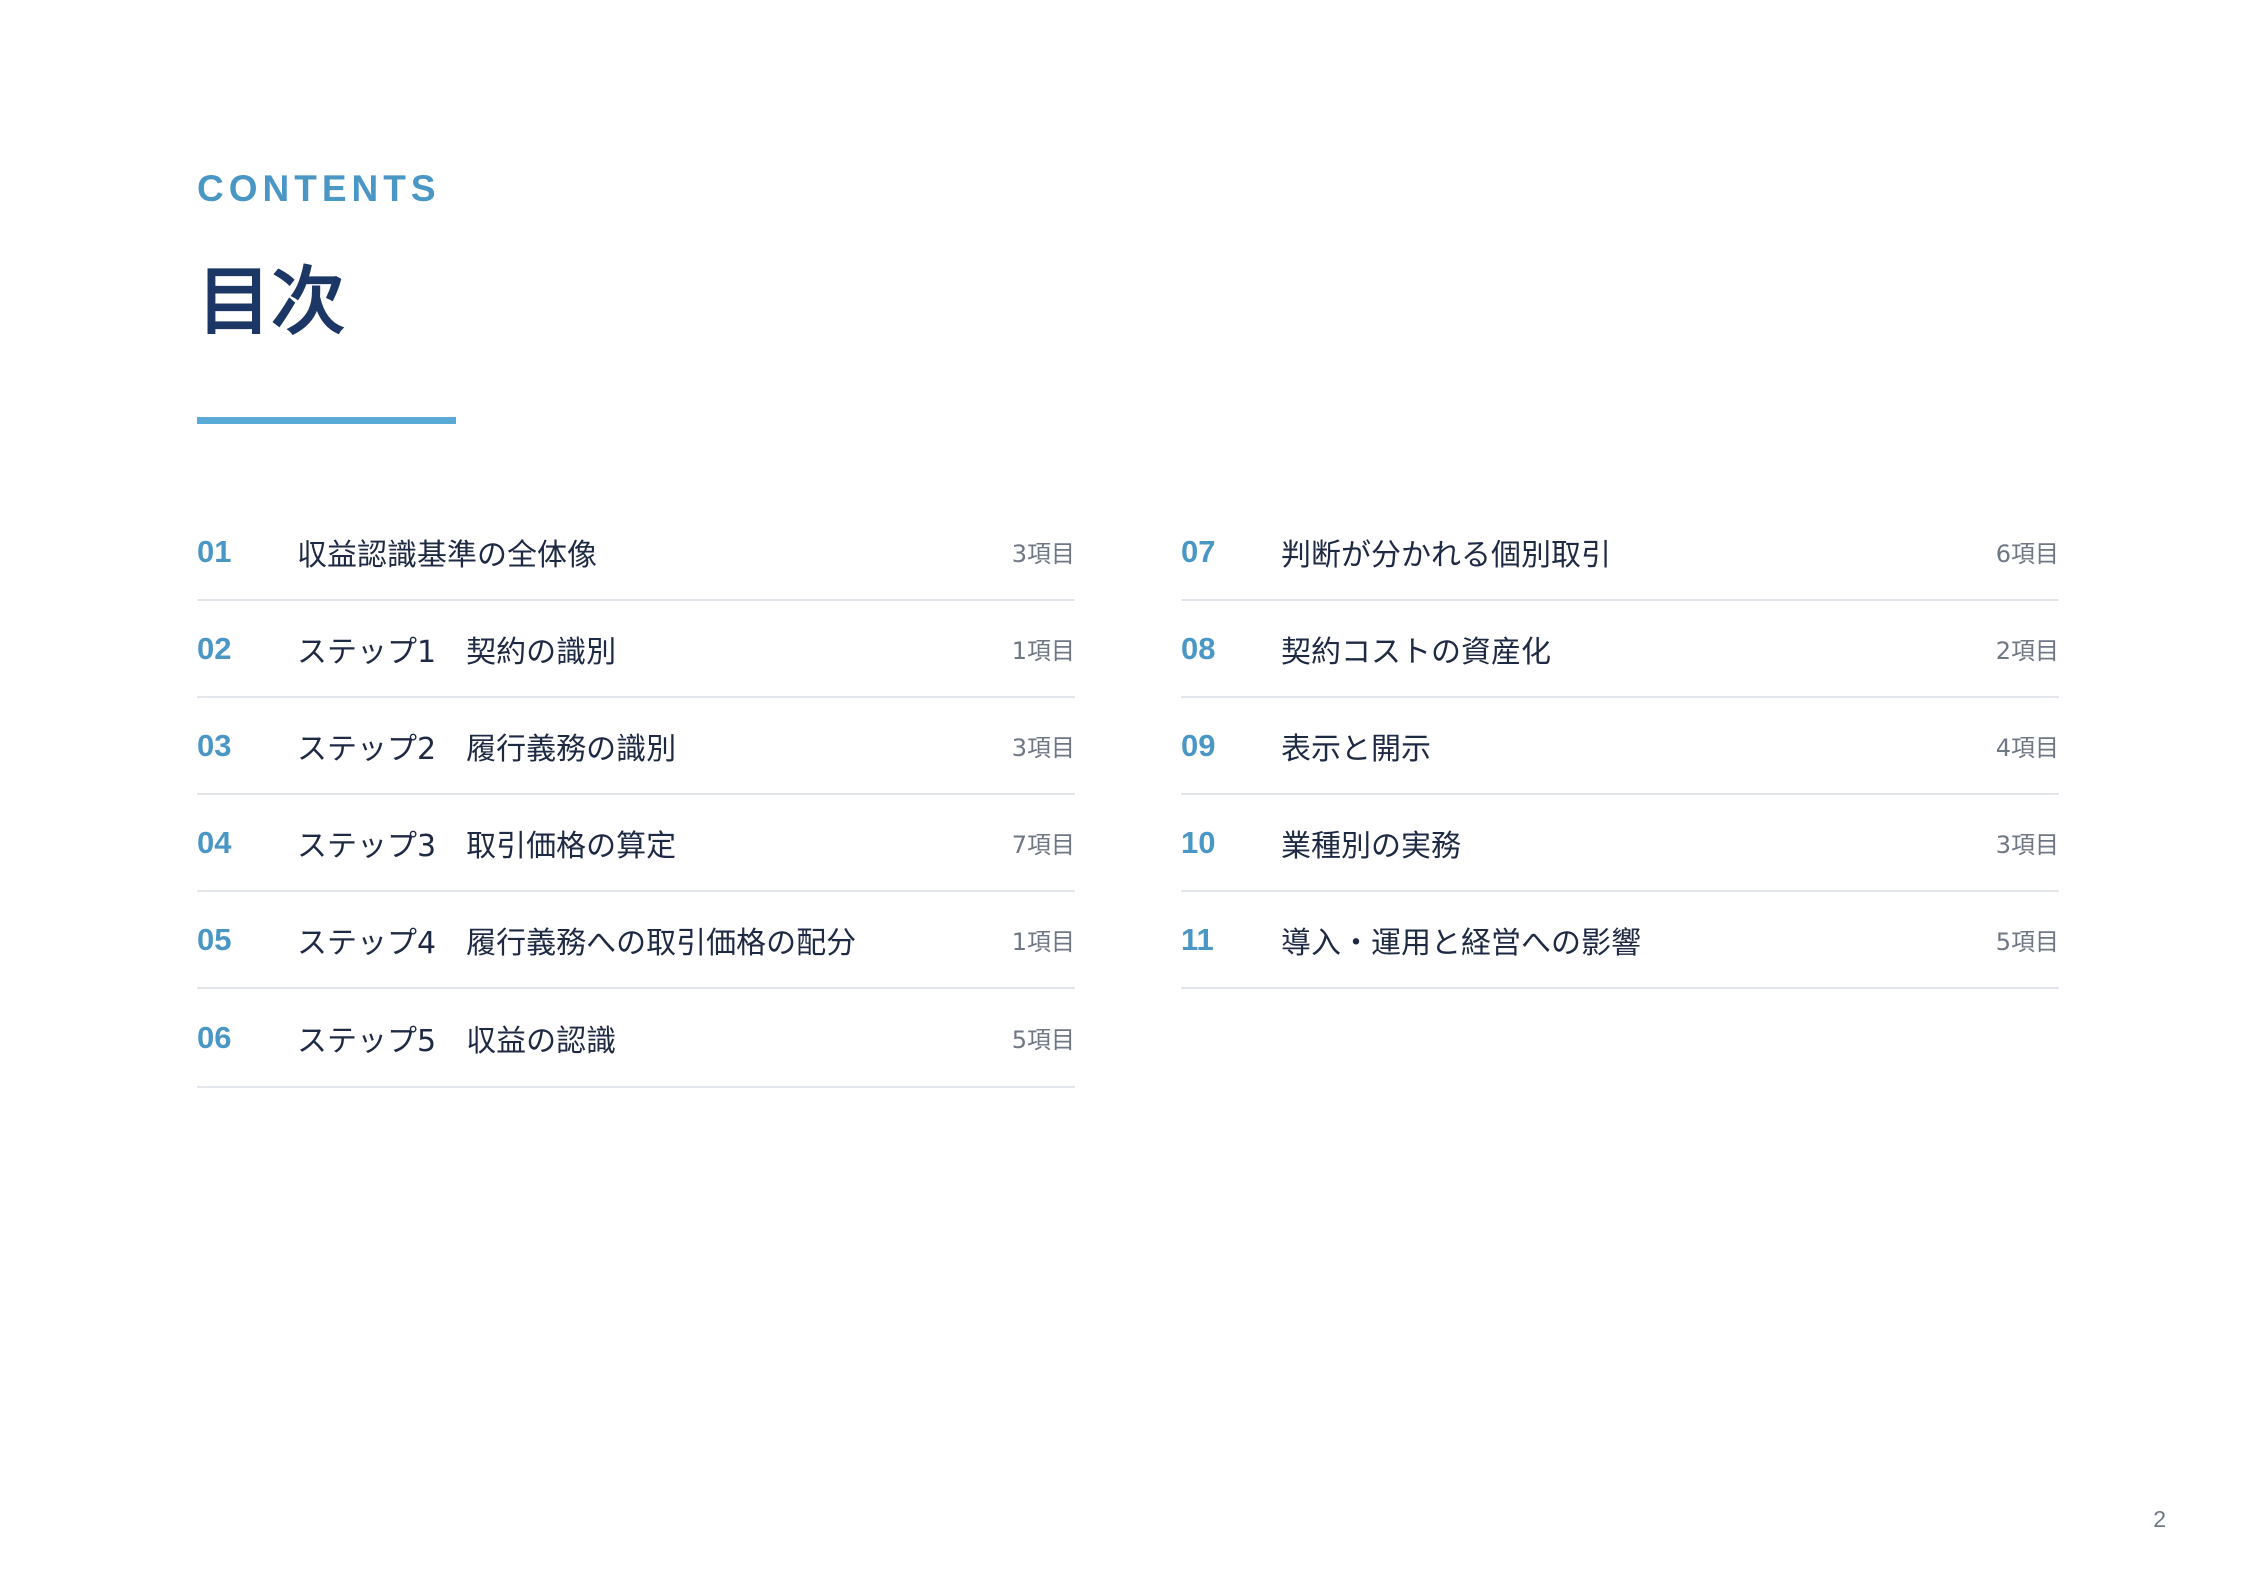 Image resolution: width=2246 pixels, height=1588 pixels. Describe the element at coordinates (1620, 552) in the screenshot. I see `toc-item-07: 07 判断が分かれる個別取引 6項目` at that location.